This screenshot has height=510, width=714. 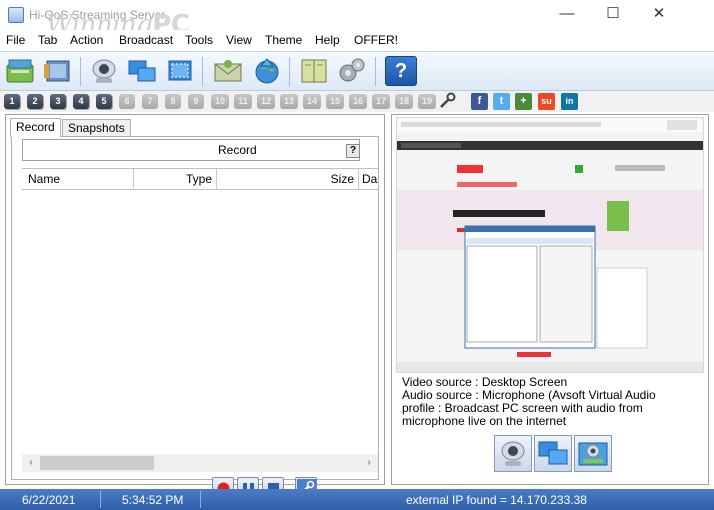 I want to click on tab-number-17: 17, so click(x=381, y=101).